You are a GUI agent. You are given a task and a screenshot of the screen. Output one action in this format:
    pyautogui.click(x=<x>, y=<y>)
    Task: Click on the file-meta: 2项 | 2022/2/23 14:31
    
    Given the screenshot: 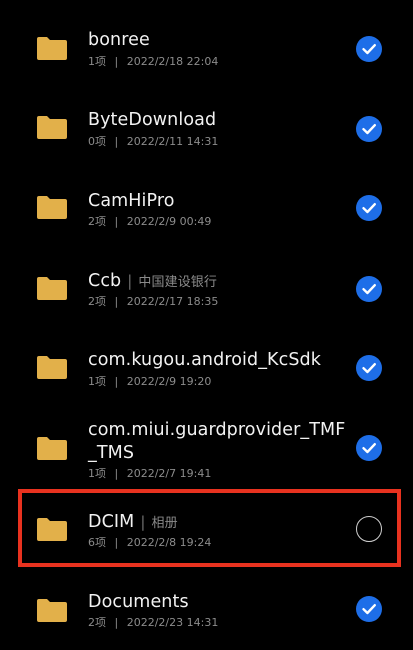 What is the action you would take?
    pyautogui.click(x=153, y=623)
    